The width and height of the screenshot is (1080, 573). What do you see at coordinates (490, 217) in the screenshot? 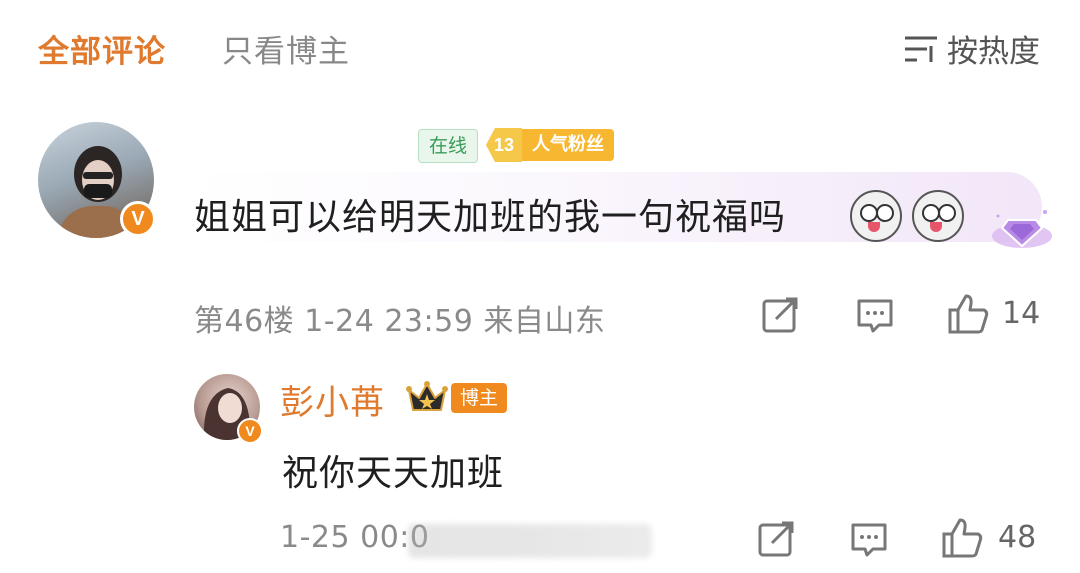
I see `comment-text: 姐姐可以给明天加班的我一句祝福吗` at bounding box center [490, 217].